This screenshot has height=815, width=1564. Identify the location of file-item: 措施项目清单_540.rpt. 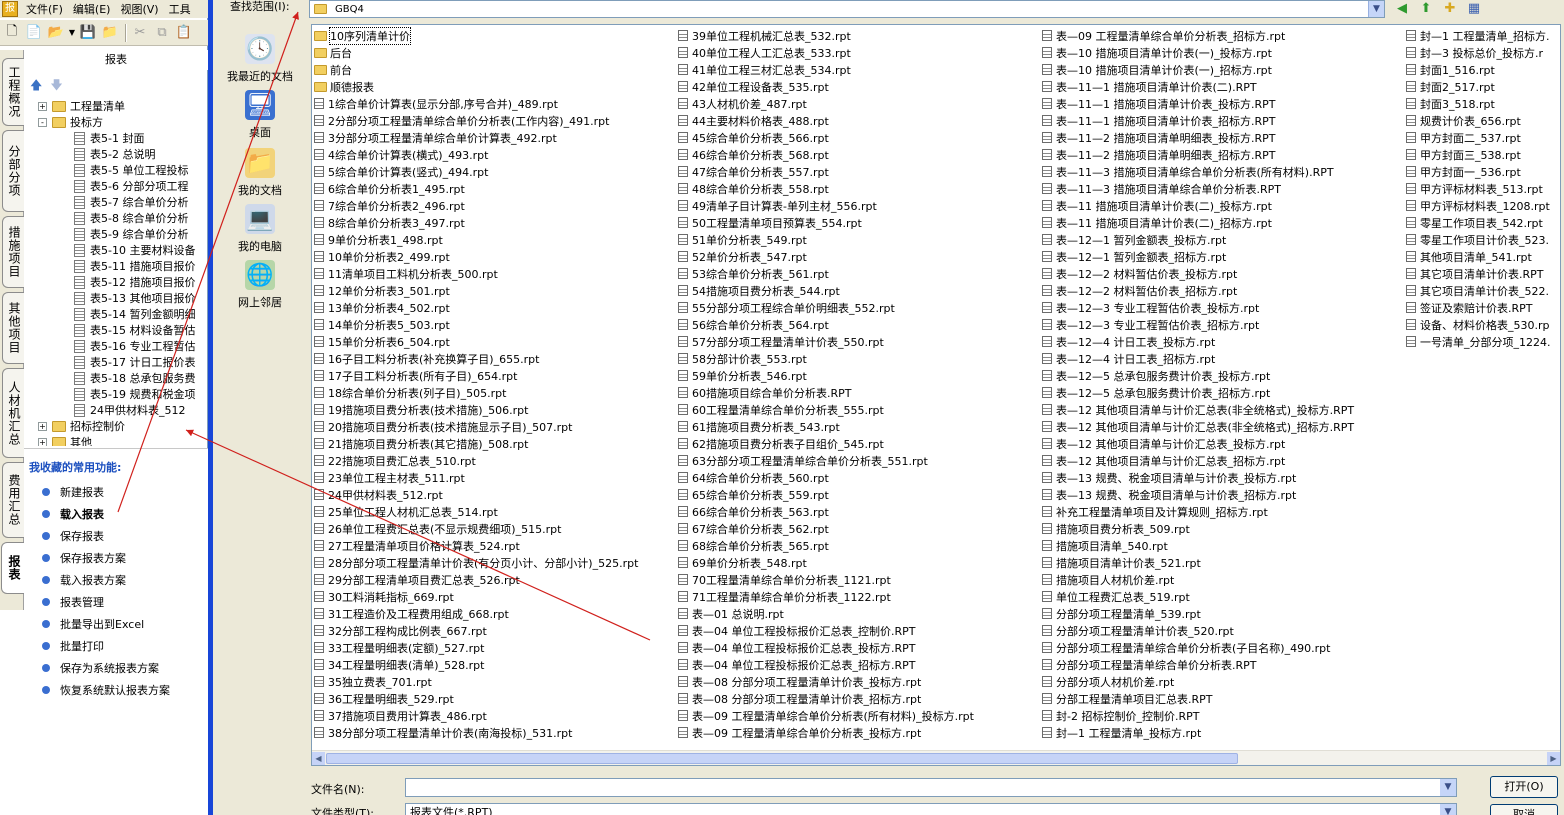
(1105, 545).